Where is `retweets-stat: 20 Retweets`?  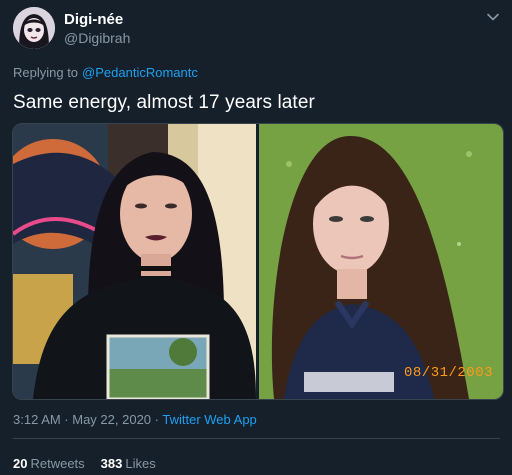 retweets-stat: 20 Retweets is located at coordinates (49, 463).